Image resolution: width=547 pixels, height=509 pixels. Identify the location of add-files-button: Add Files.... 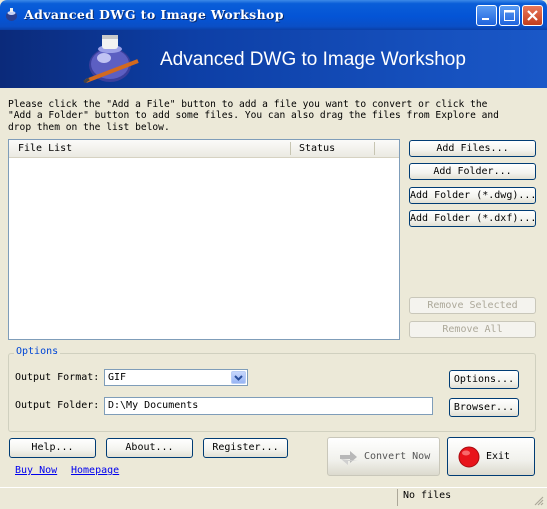
(472, 148).